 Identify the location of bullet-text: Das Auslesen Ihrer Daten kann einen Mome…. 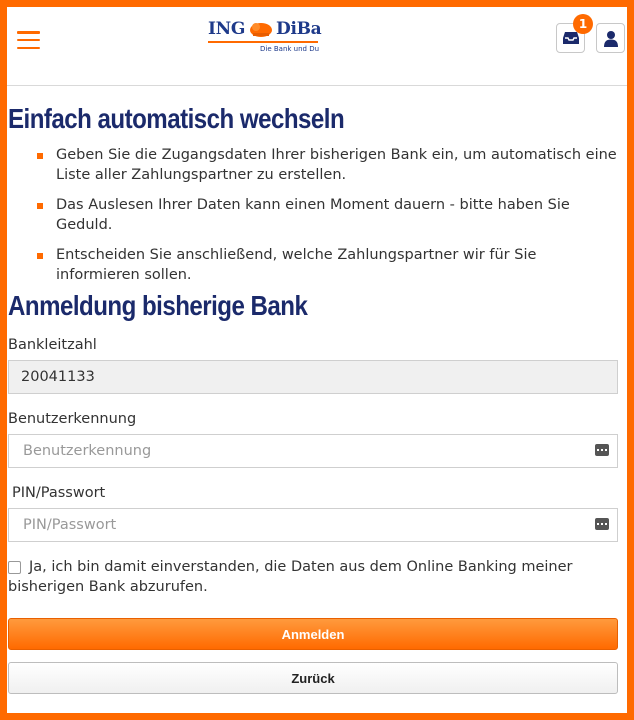
(313, 215).